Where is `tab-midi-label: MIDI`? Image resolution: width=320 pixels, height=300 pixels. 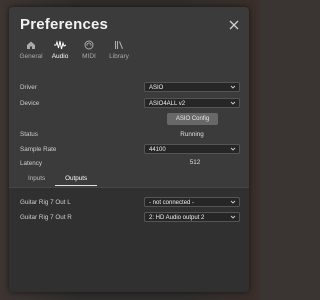 tab-midi-label: MIDI is located at coordinates (89, 56).